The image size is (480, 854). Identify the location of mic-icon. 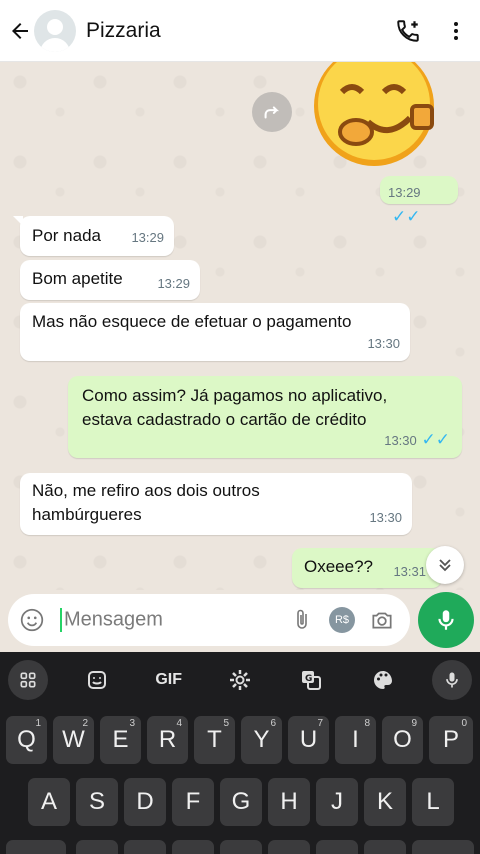
(452, 680).